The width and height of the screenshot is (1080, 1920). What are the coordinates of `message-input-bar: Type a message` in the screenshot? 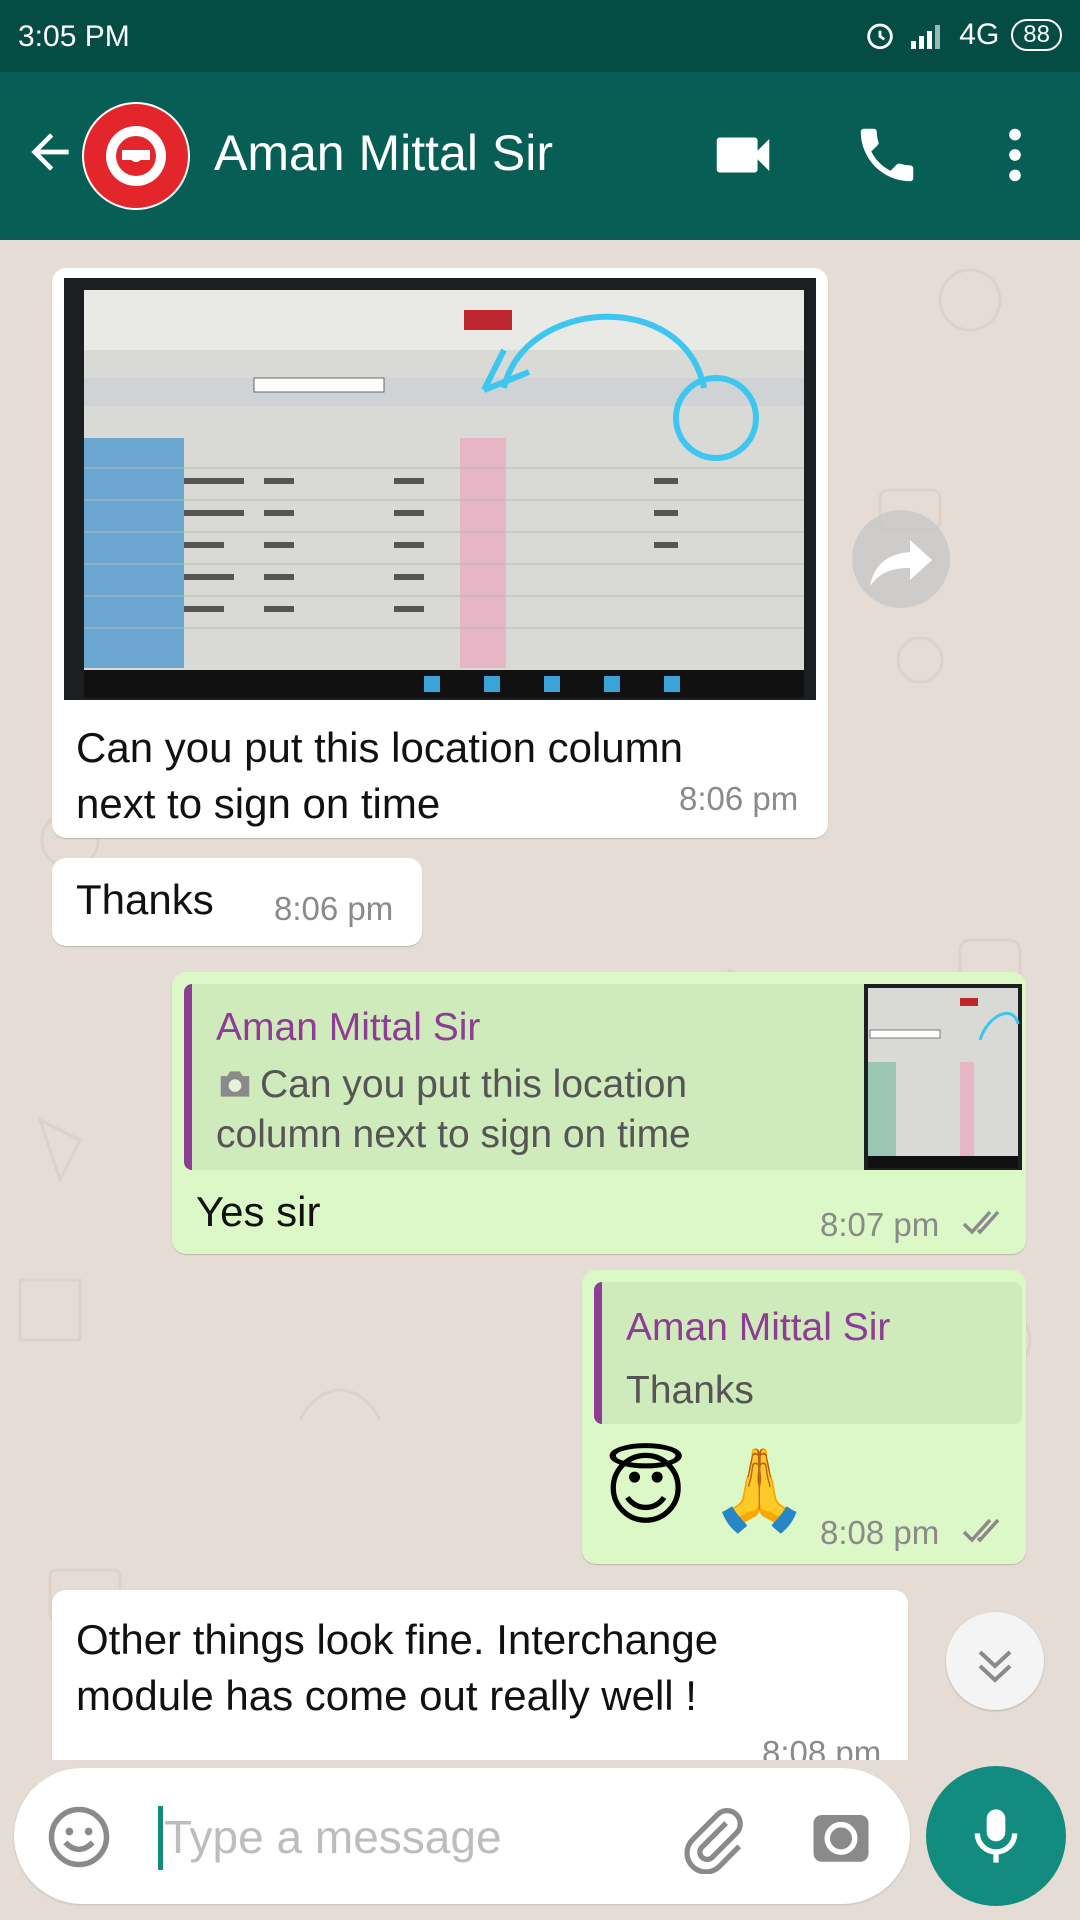 It's located at (540, 1840).